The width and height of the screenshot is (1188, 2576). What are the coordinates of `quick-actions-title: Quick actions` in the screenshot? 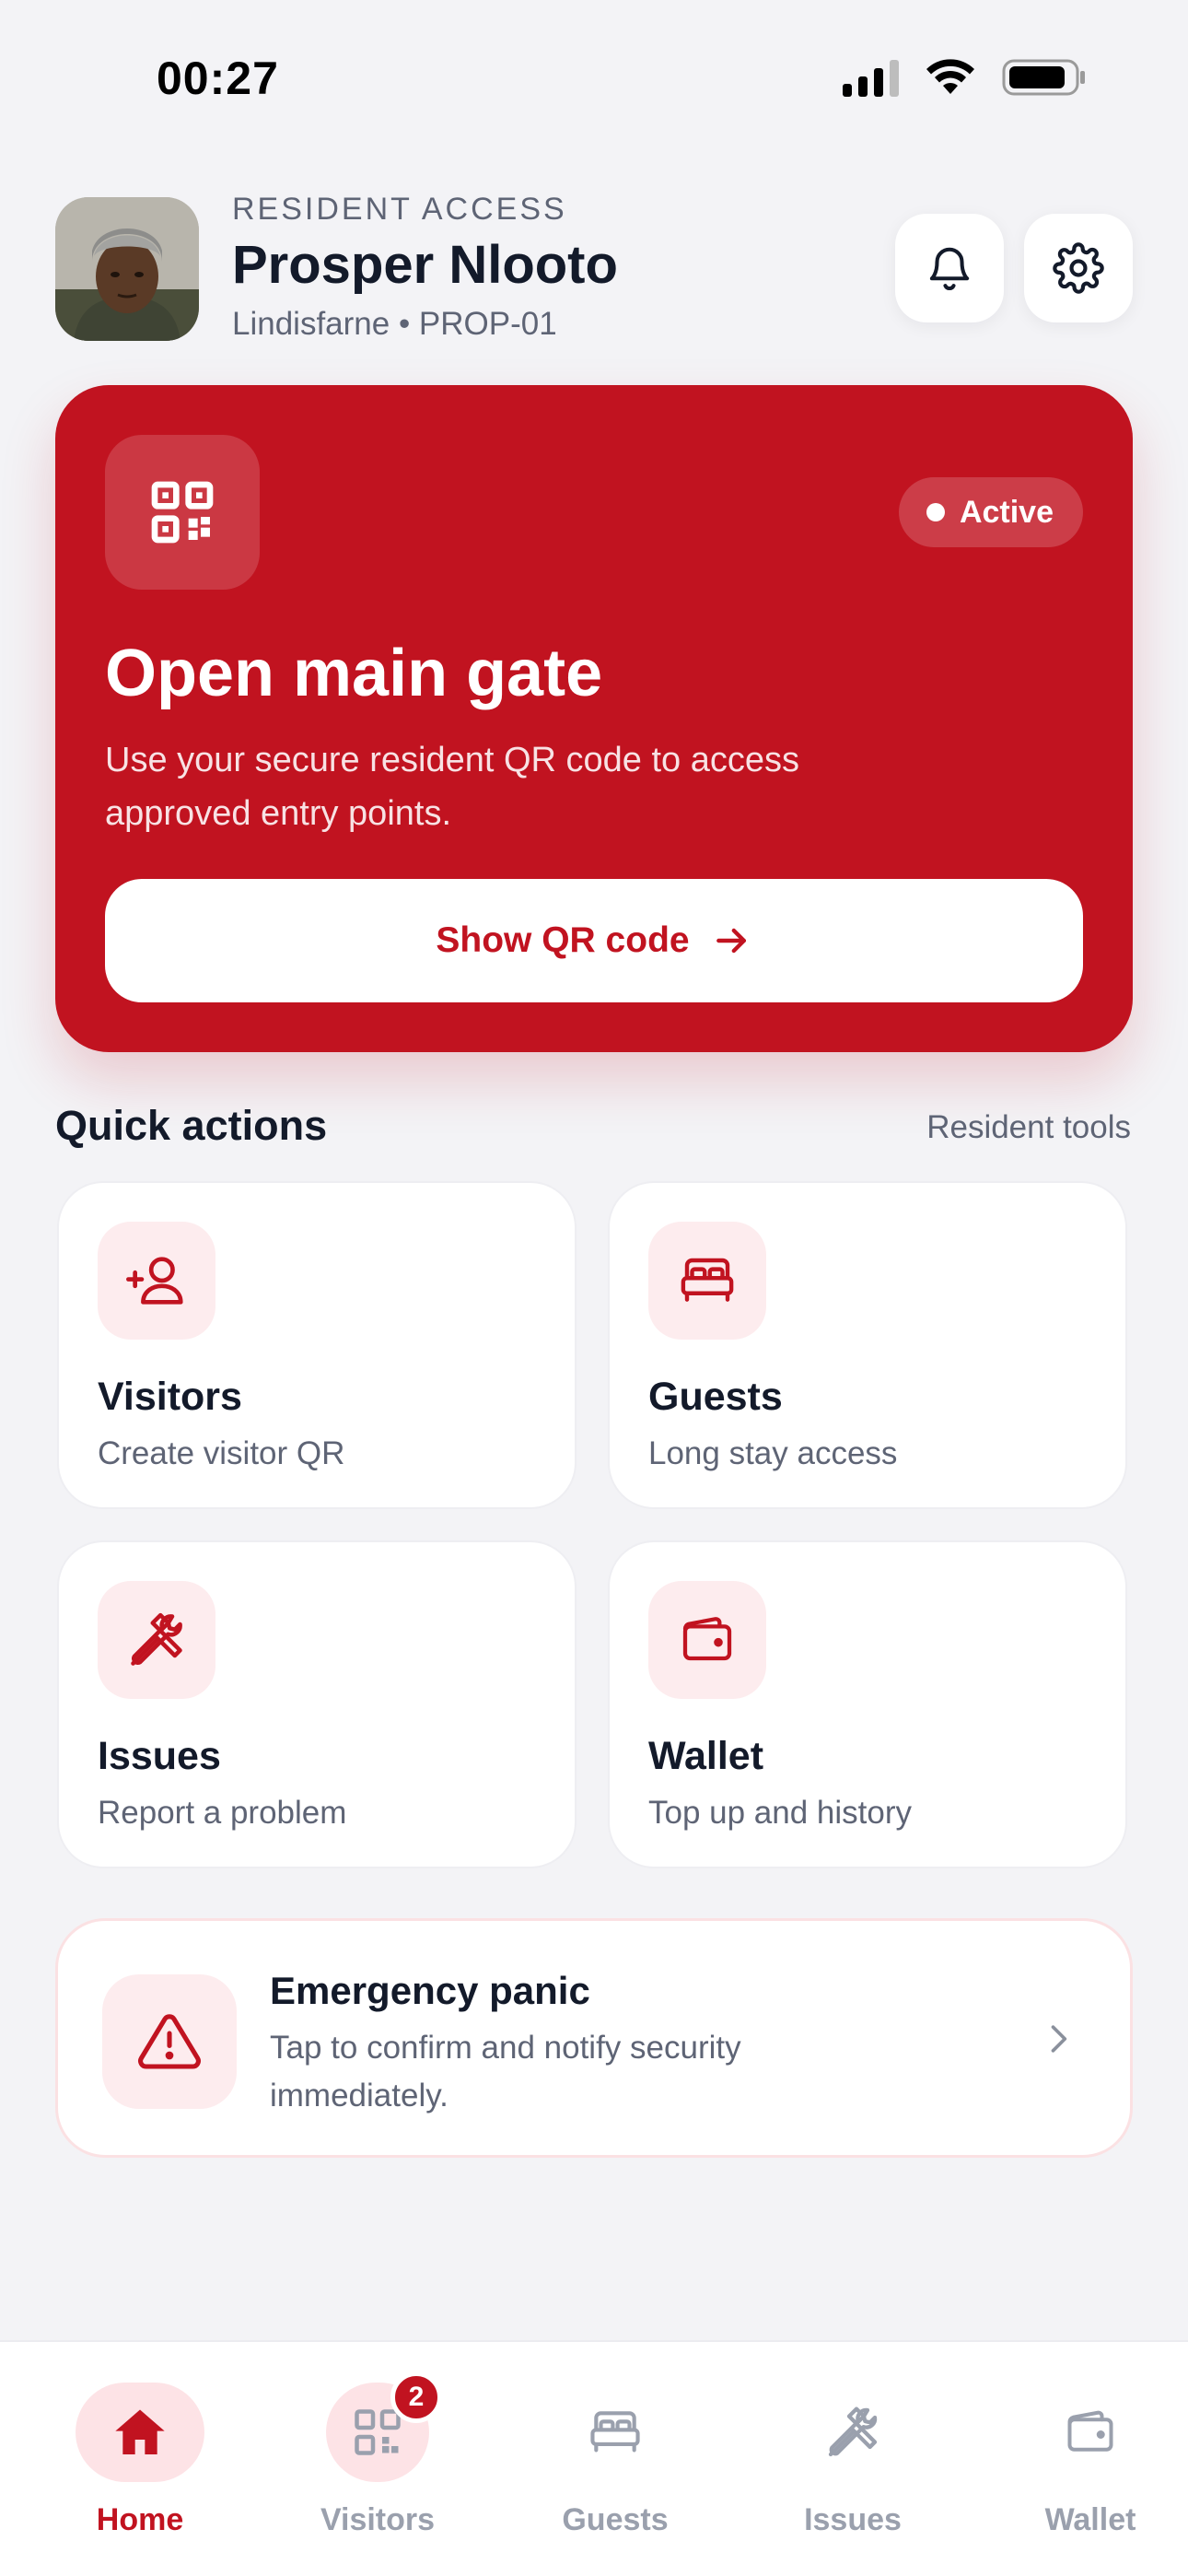 It's located at (191, 1125).